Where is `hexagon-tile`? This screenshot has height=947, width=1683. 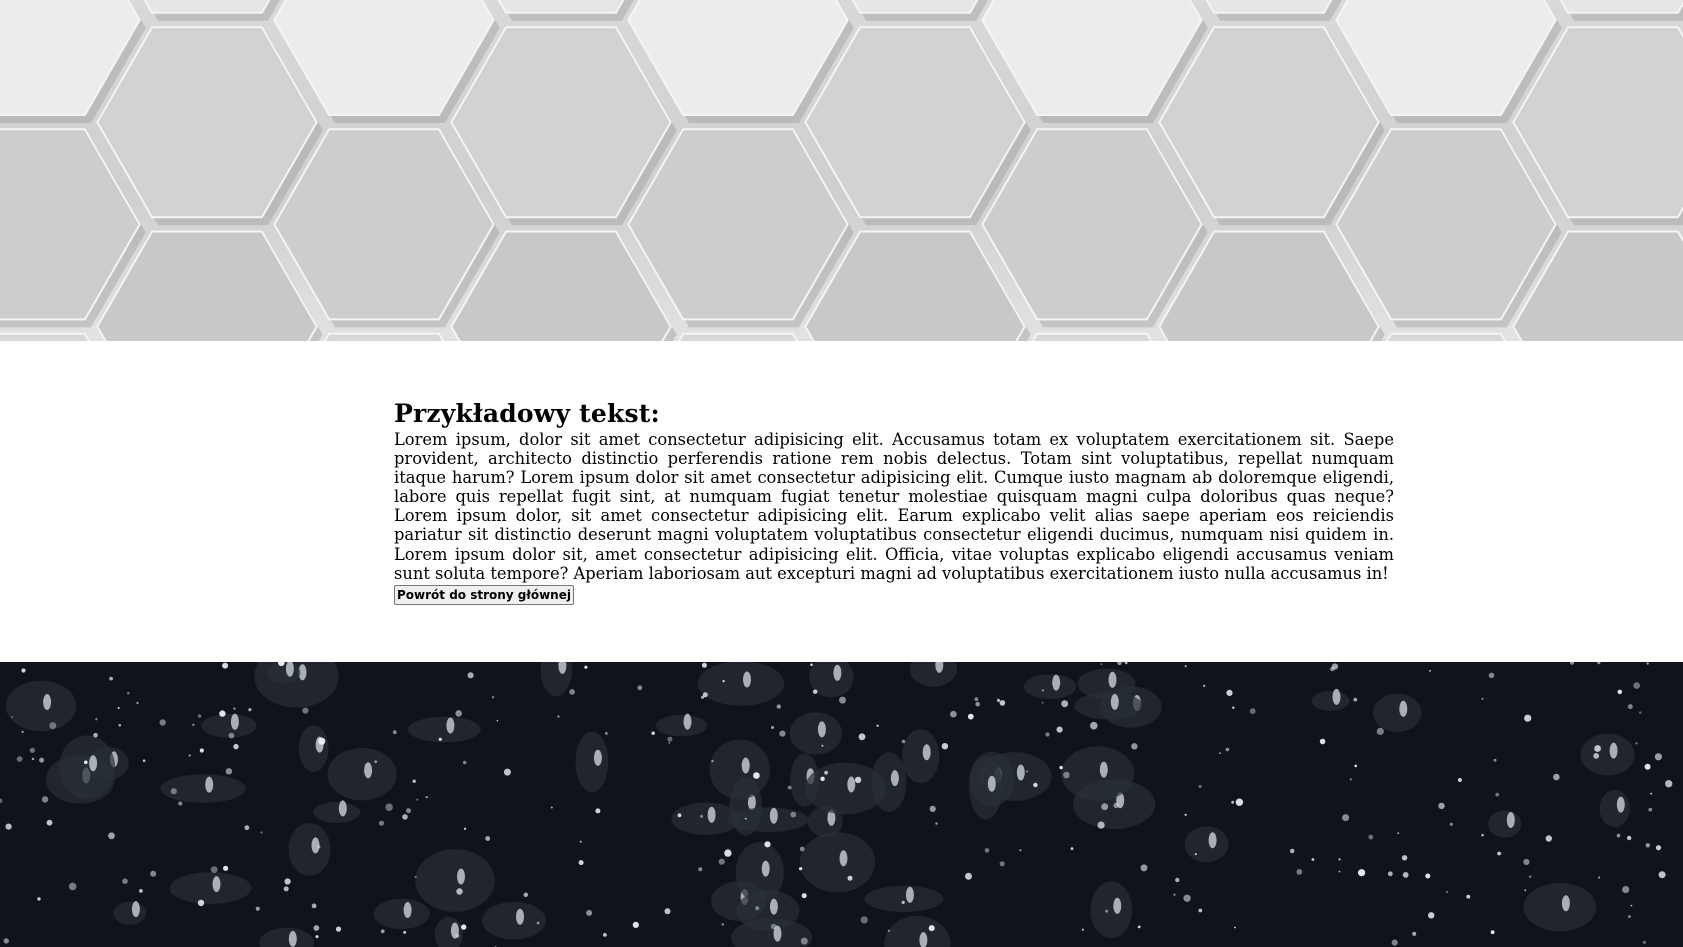
hexagon-tile is located at coordinates (738, 58).